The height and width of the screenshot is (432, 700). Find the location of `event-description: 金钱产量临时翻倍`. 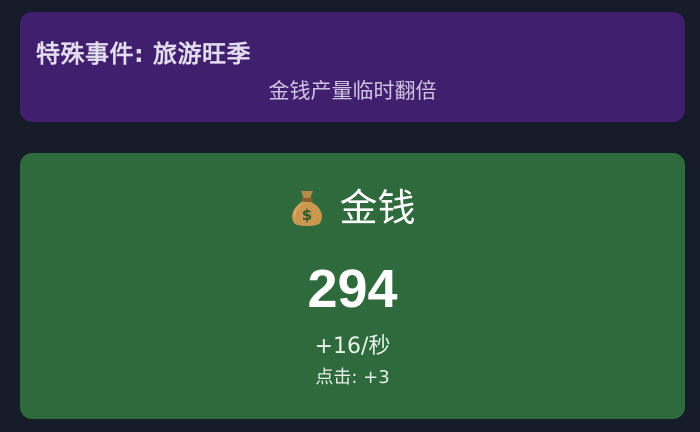

event-description: 金钱产量临时翻倍 is located at coordinates (352, 91).